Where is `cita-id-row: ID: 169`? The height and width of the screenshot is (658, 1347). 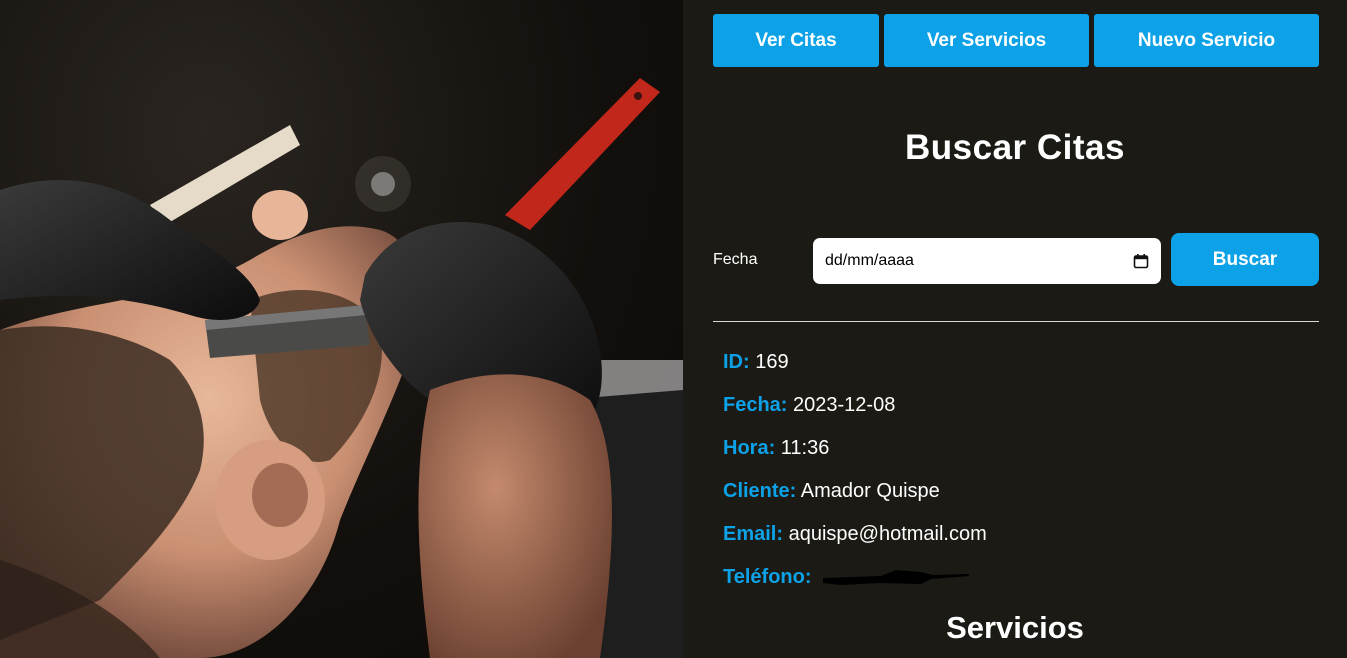
cita-id-row: ID: 169 is located at coordinates (855, 372).